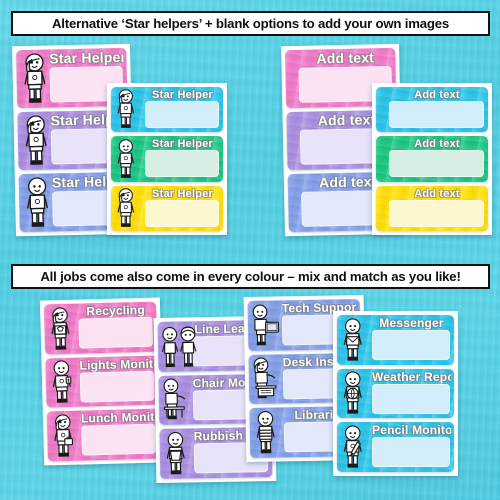  I want to click on student-illustration-boy-books, so click(267, 432).